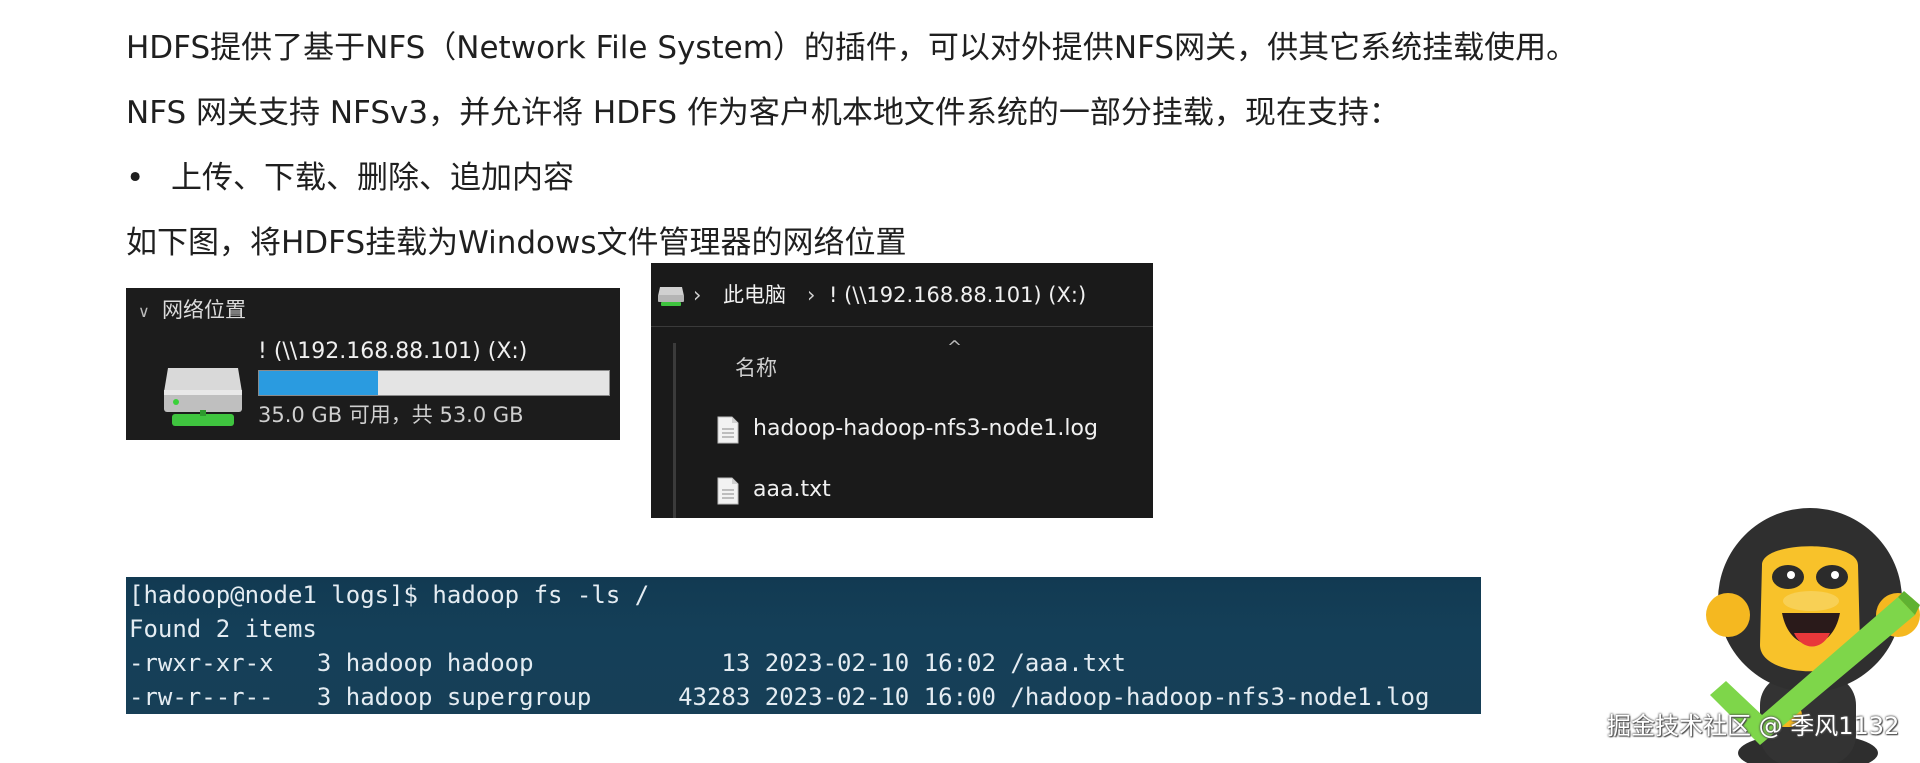  Describe the element at coordinates (754, 295) in the screenshot. I see `breadcrumb-this-pc: 此电脑` at that location.